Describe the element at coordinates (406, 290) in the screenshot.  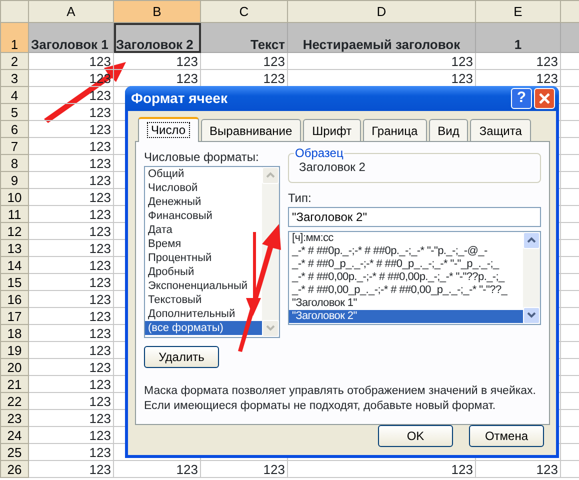
I see `list-item: _-* # ##0,00_р_._-;-* # ##0,00_р_._-;_-* "-"??_` at that location.